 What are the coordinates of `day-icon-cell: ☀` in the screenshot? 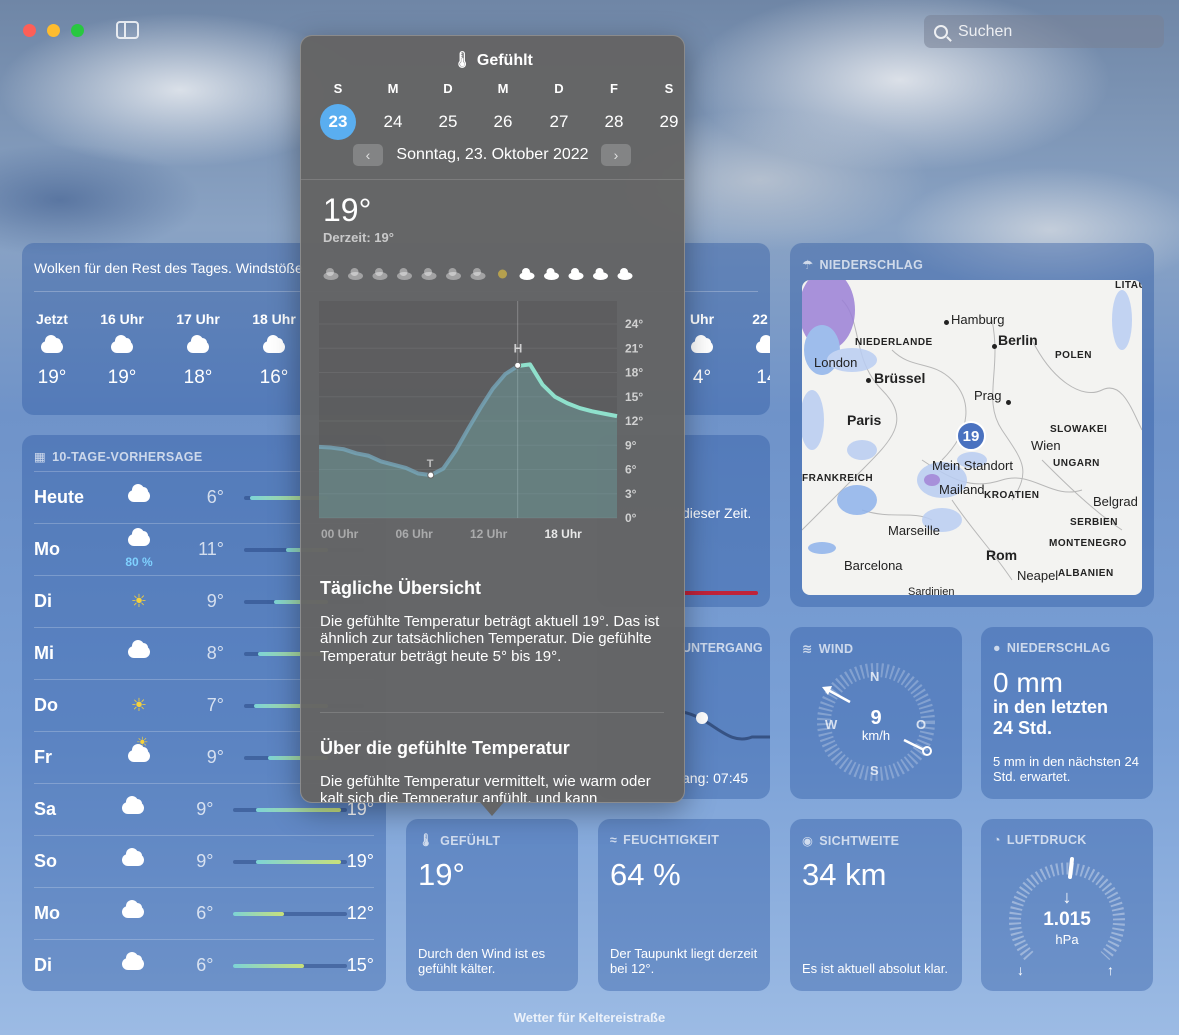 It's located at (139, 602).